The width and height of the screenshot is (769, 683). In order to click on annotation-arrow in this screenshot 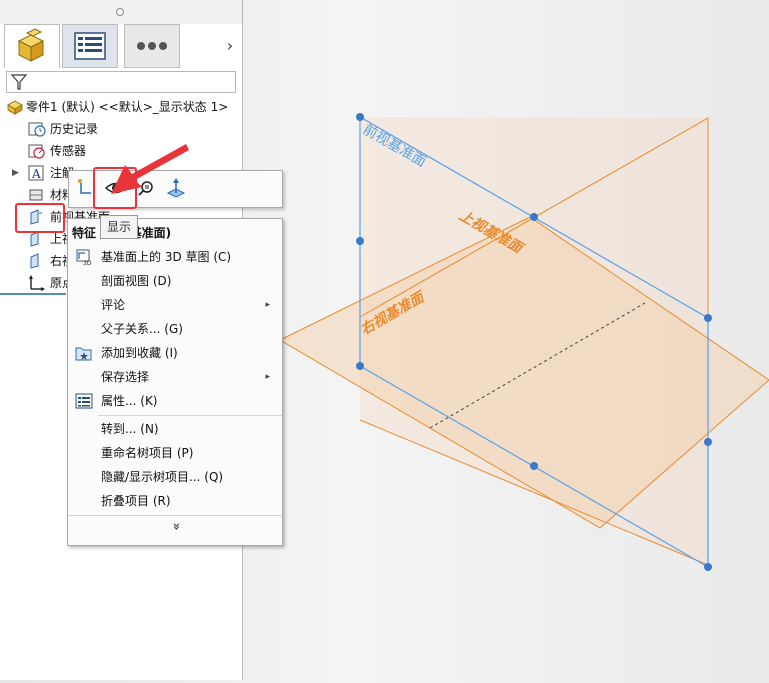, I will do `click(150, 169)`.